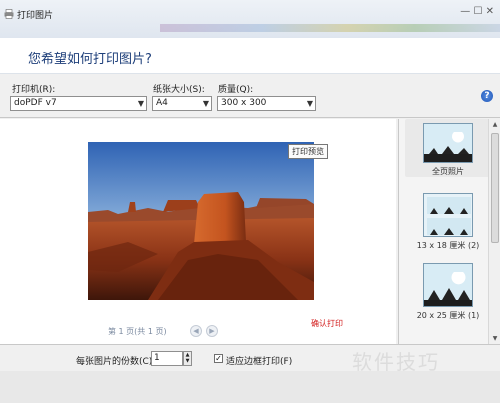  Describe the element at coordinates (448, 315) in the screenshot. I see `layout-option-label: 20 x 25 厘米 (1)` at that location.